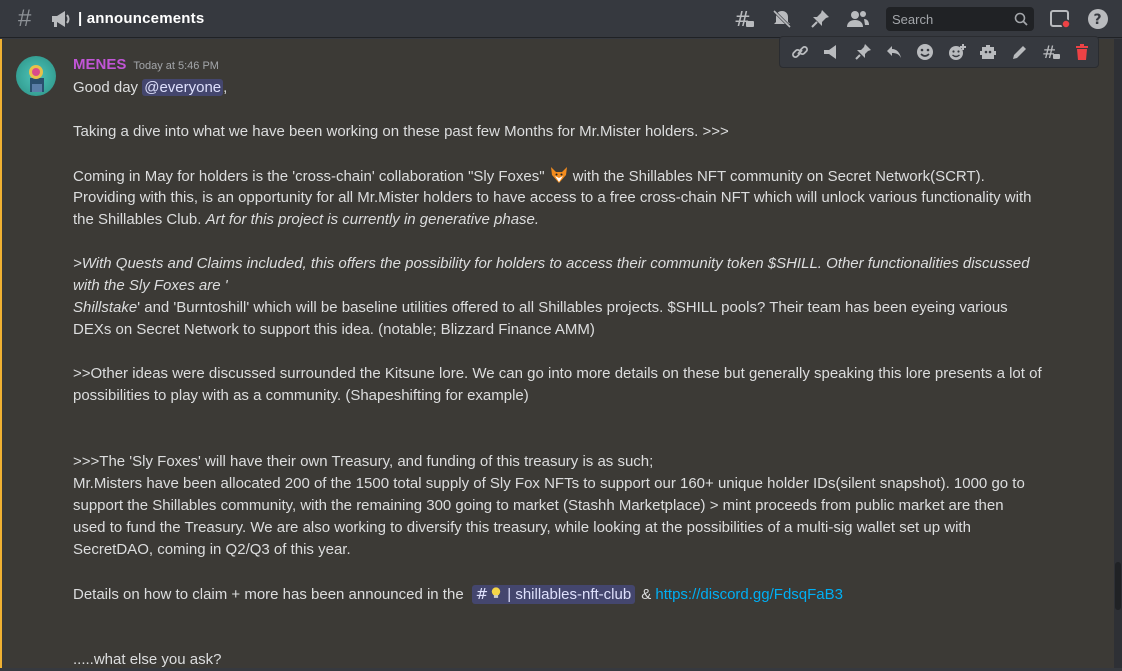  What do you see at coordinates (1019, 52) in the screenshot?
I see `edit-icon` at bounding box center [1019, 52].